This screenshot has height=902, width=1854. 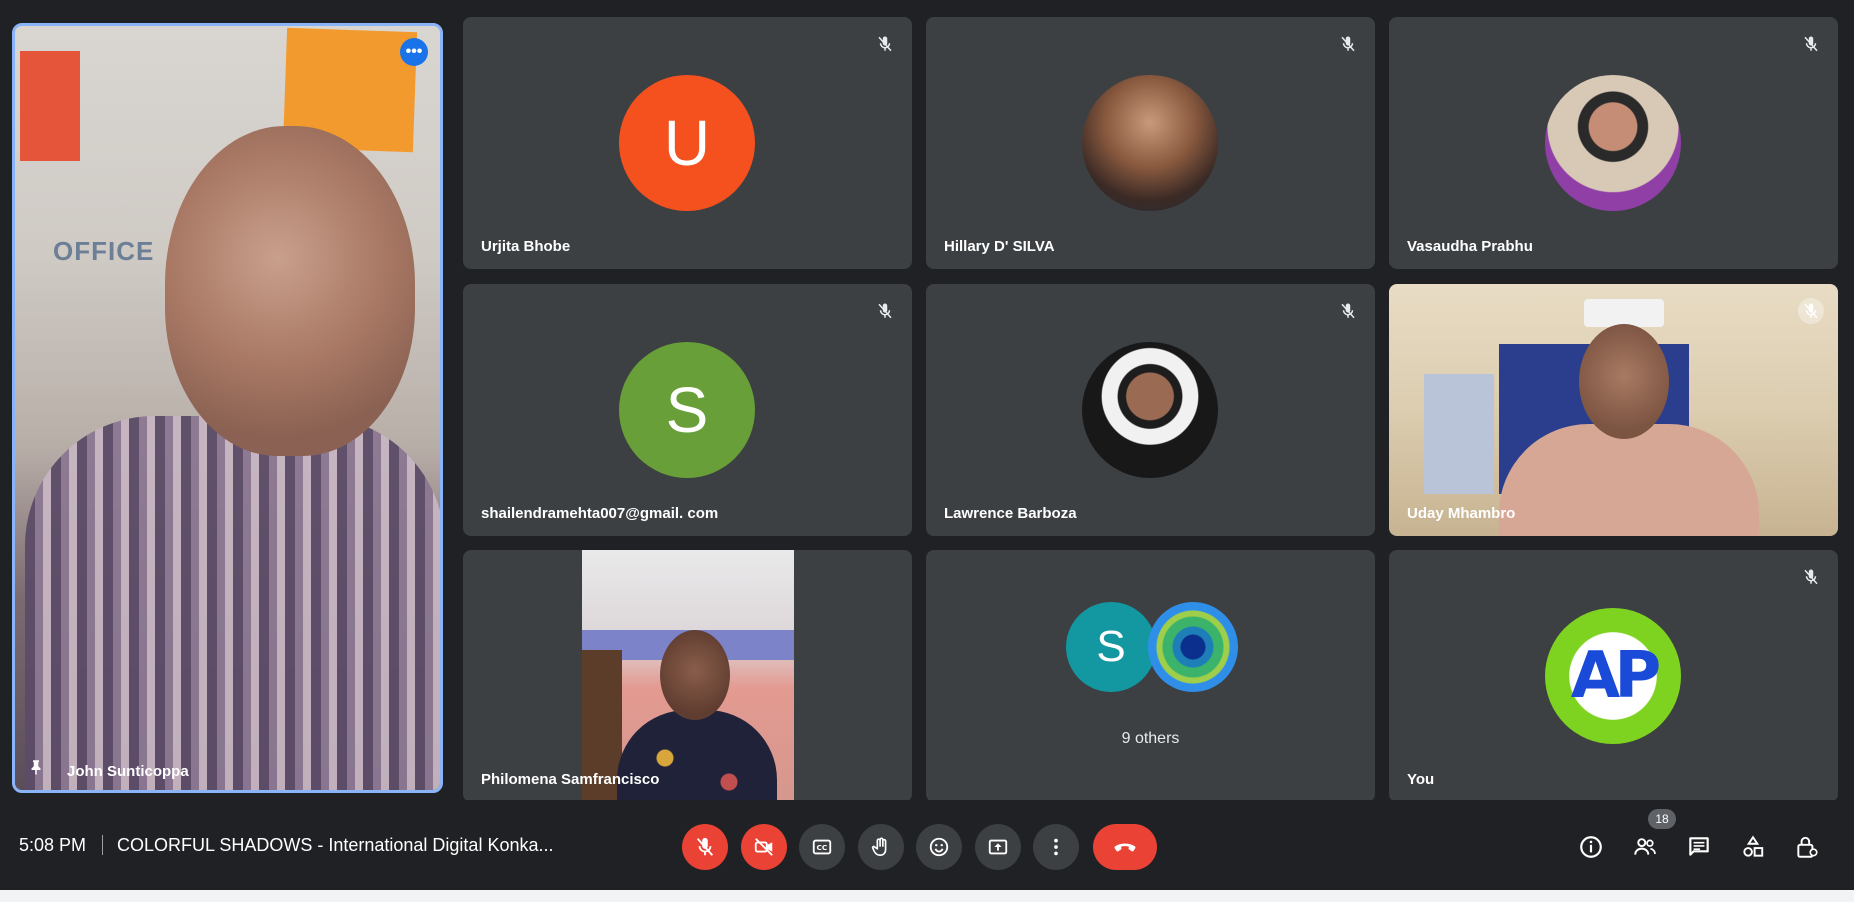 What do you see at coordinates (128, 771) in the screenshot?
I see `participant-name: John Sunticoppa` at bounding box center [128, 771].